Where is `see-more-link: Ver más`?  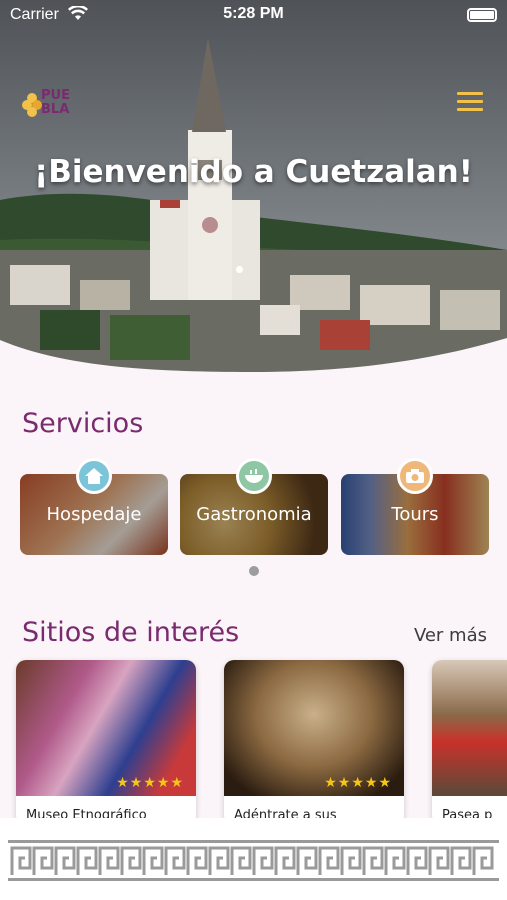
see-more-link: Ver más is located at coordinates (450, 635).